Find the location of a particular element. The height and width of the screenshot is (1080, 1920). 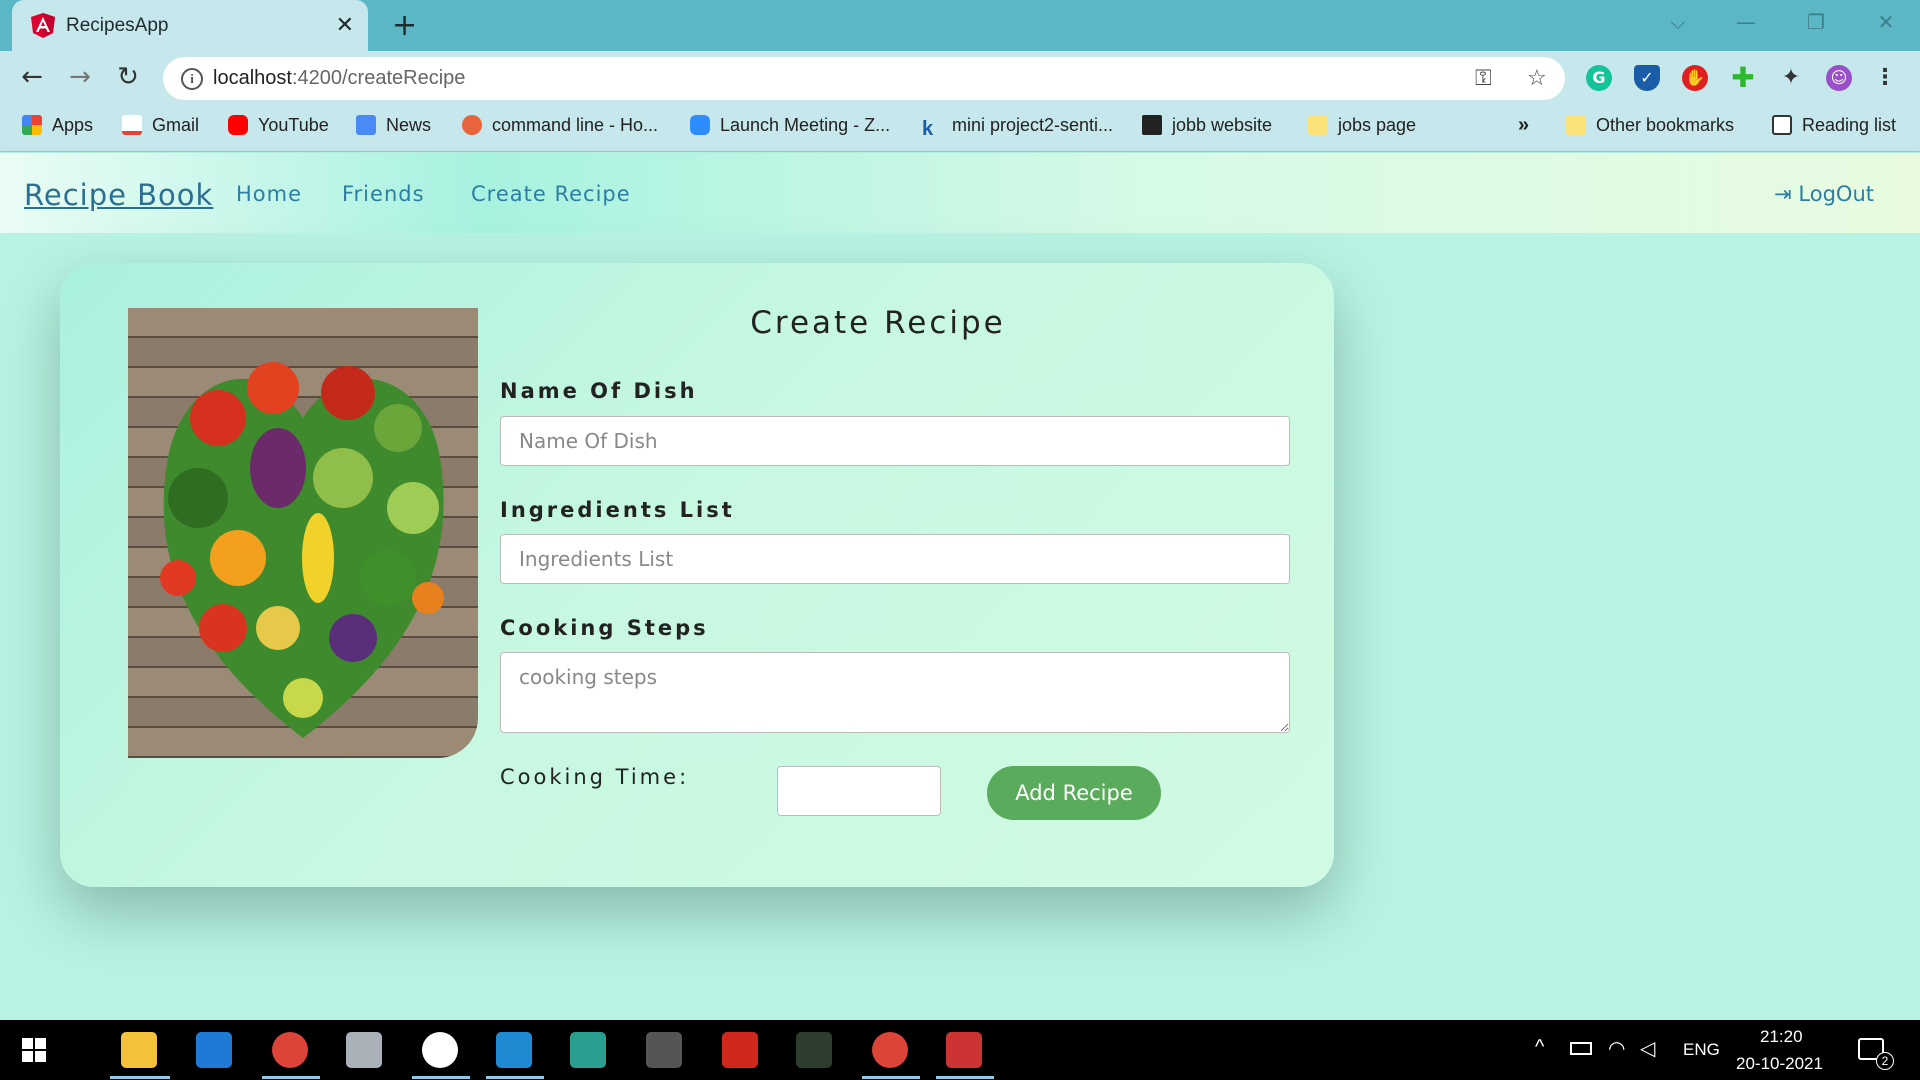

tab-search-icon: ⌵ is located at coordinates (1678, 22).